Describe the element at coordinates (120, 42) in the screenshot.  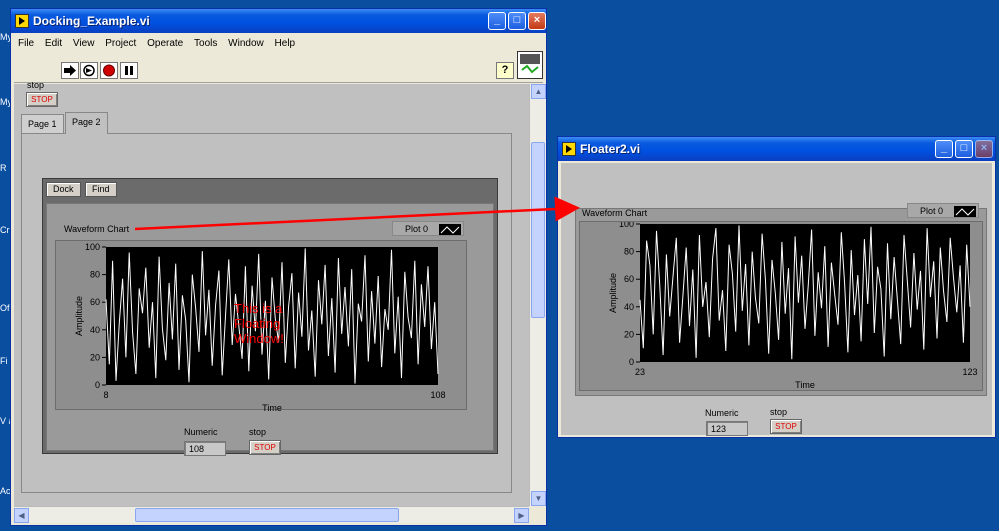
I see `menu-project: Project` at that location.